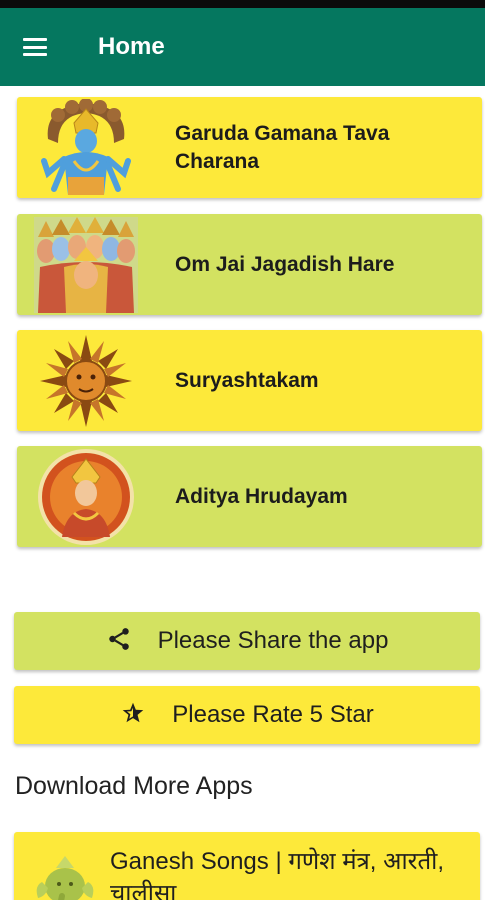  What do you see at coordinates (81, 380) in the screenshot?
I see `sun-face-image` at bounding box center [81, 380].